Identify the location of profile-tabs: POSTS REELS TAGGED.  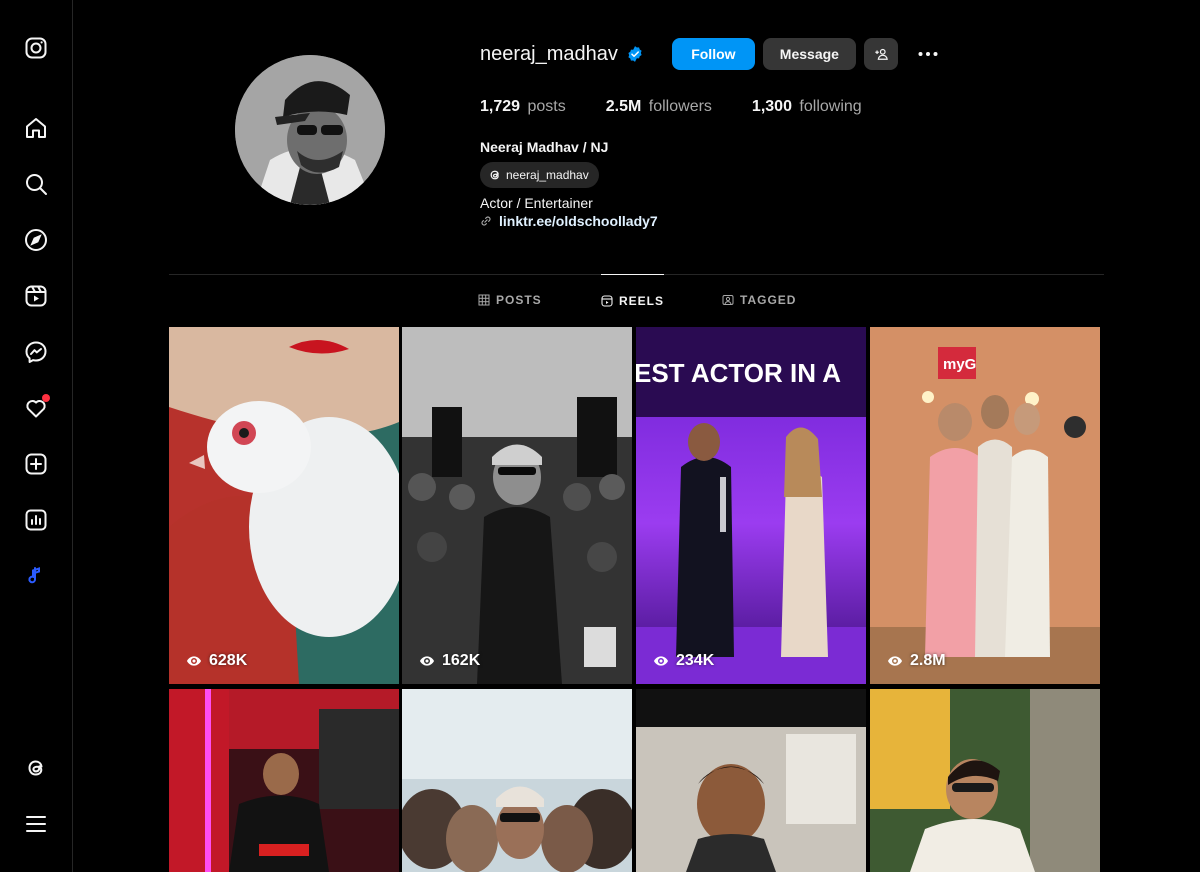
(636, 300).